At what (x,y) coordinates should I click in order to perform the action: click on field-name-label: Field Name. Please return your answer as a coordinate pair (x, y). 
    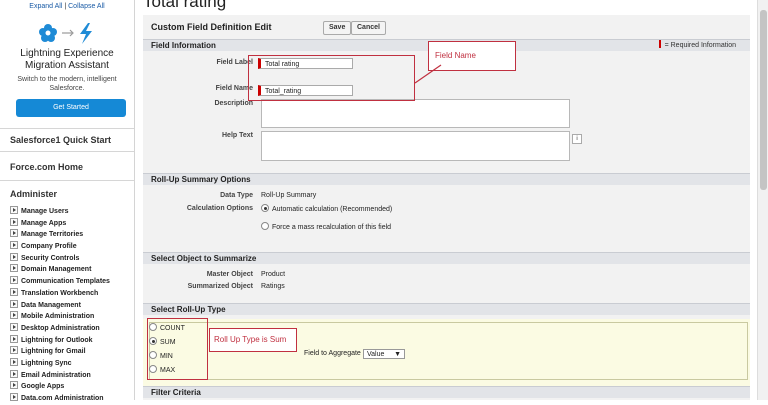
    Looking at the image, I should click on (234, 88).